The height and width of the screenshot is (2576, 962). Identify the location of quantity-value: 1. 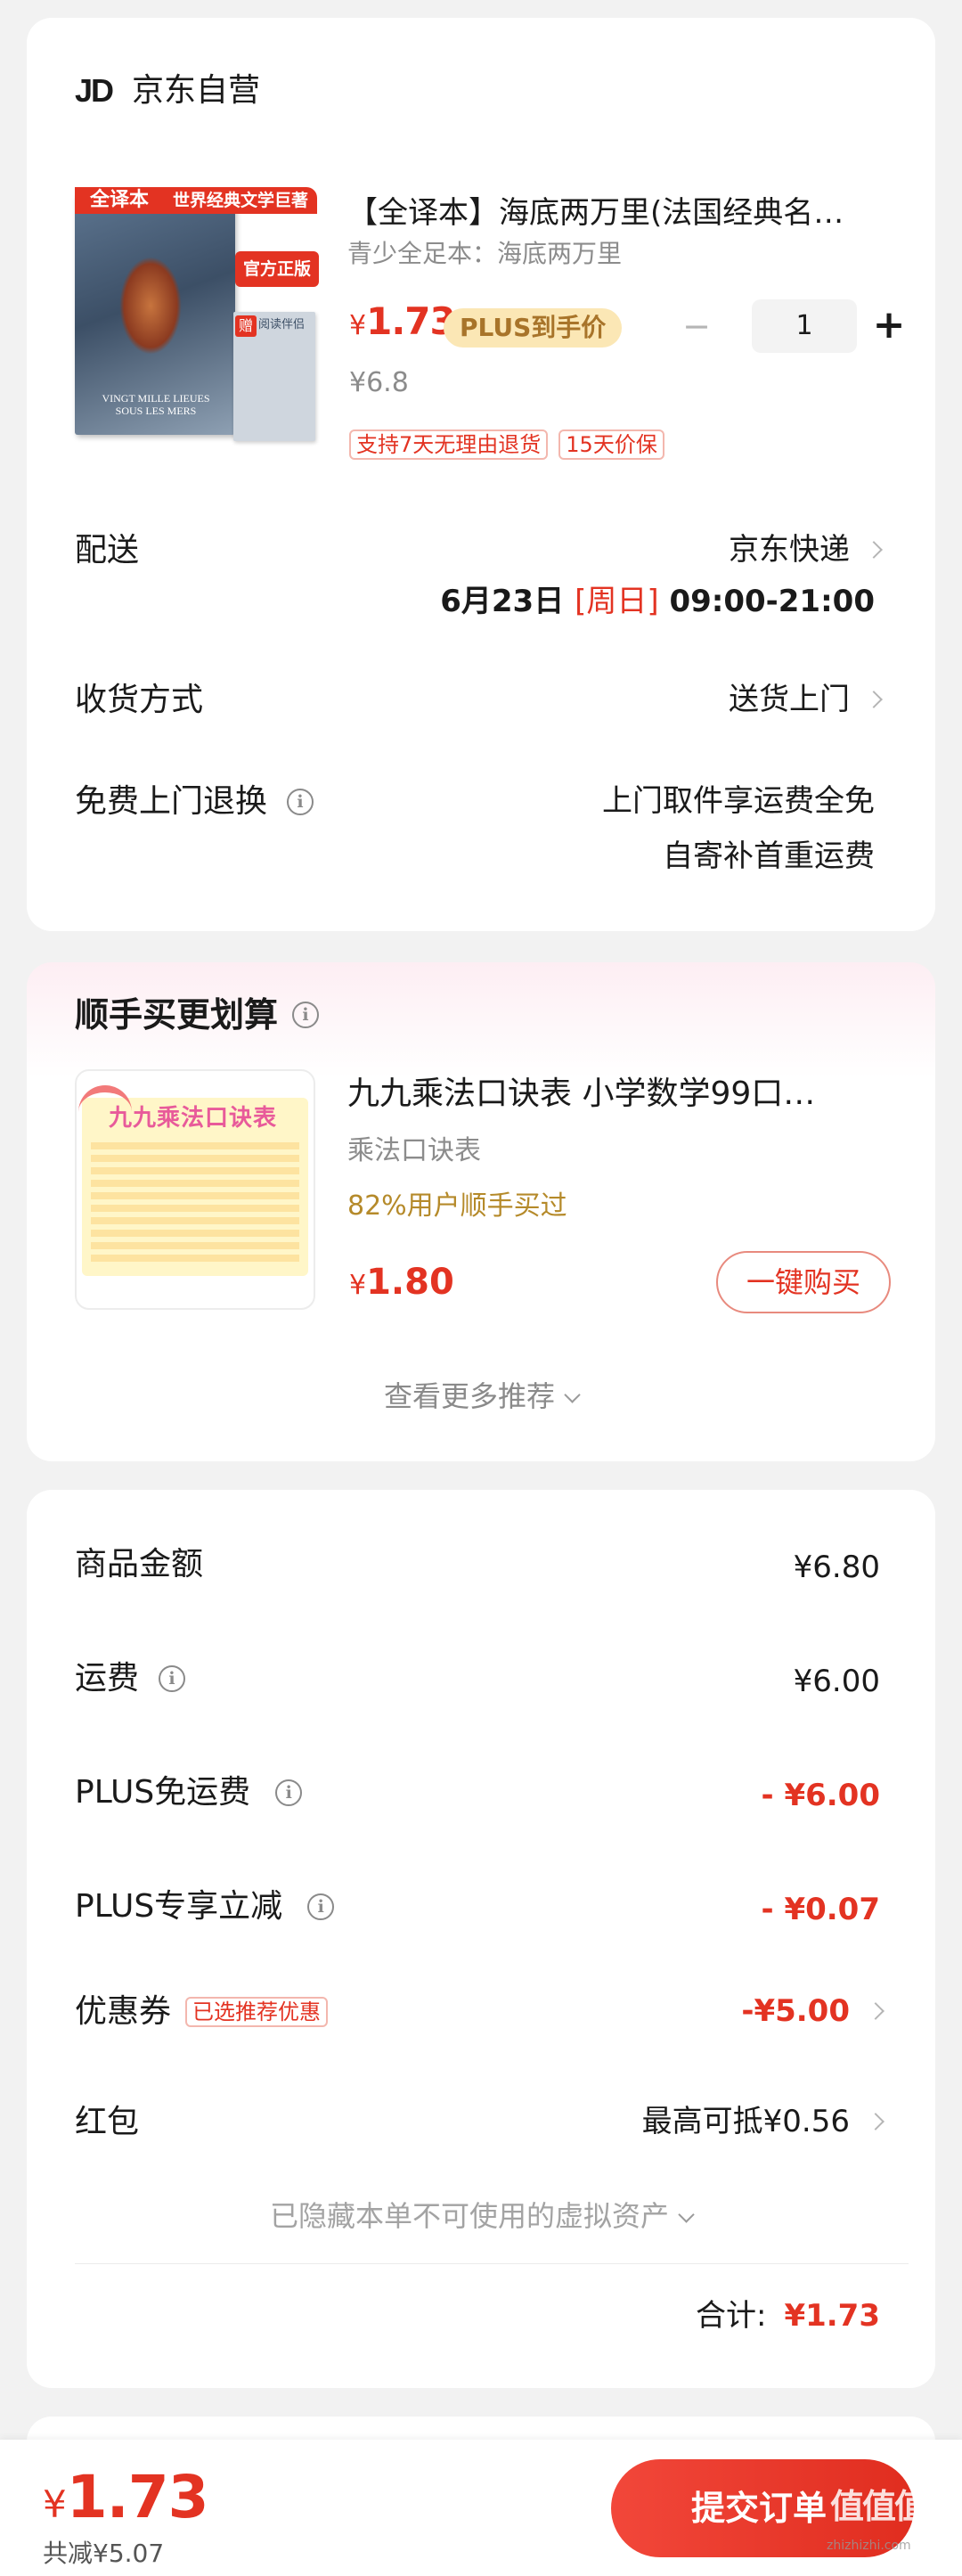
(805, 326).